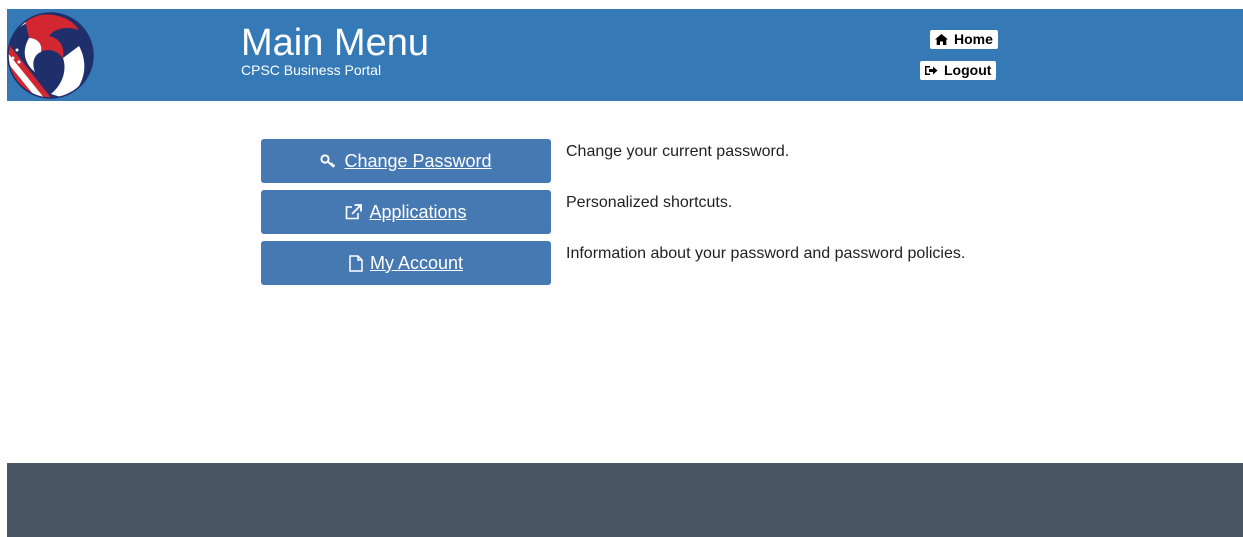 The image size is (1243, 537). What do you see at coordinates (50, 55) in the screenshot?
I see `cpsc-logo-icon` at bounding box center [50, 55].